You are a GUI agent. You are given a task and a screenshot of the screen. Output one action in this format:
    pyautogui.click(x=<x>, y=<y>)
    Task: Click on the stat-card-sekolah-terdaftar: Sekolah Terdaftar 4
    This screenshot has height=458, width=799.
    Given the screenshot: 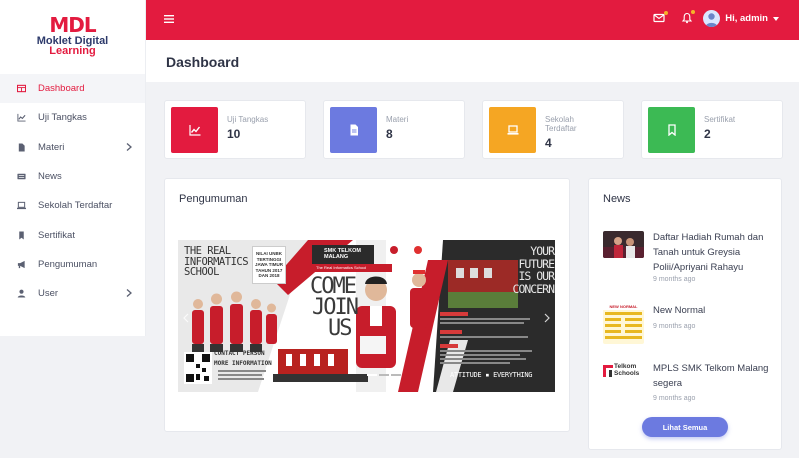 What is the action you would take?
    pyautogui.click(x=553, y=129)
    